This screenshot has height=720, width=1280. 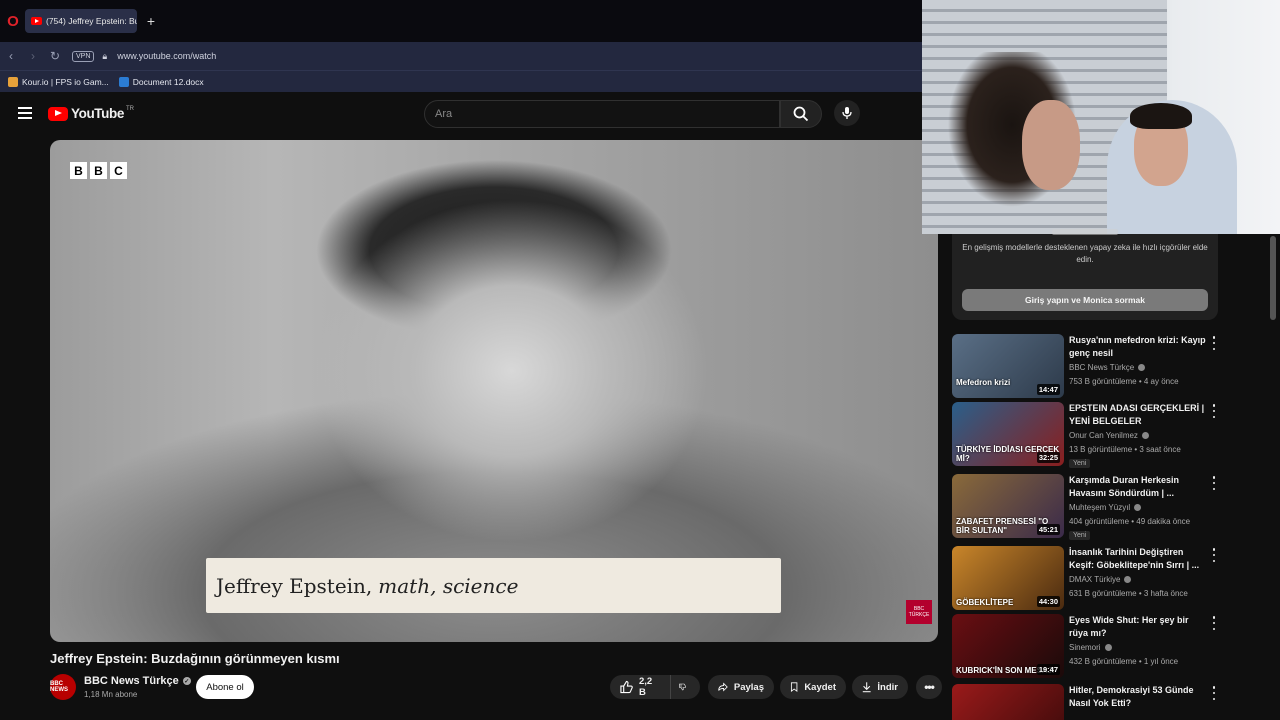 What do you see at coordinates (294, 585) in the screenshot?
I see `caption-plain: Jeffrey Epstein,` at bounding box center [294, 585].